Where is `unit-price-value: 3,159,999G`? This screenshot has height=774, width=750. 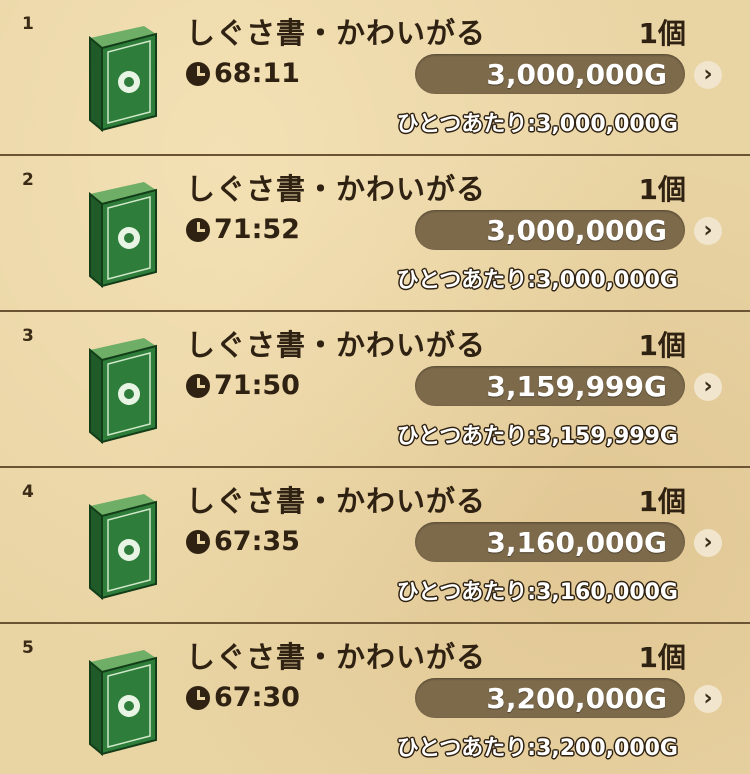
unit-price-value: 3,159,999G is located at coordinates (607, 436).